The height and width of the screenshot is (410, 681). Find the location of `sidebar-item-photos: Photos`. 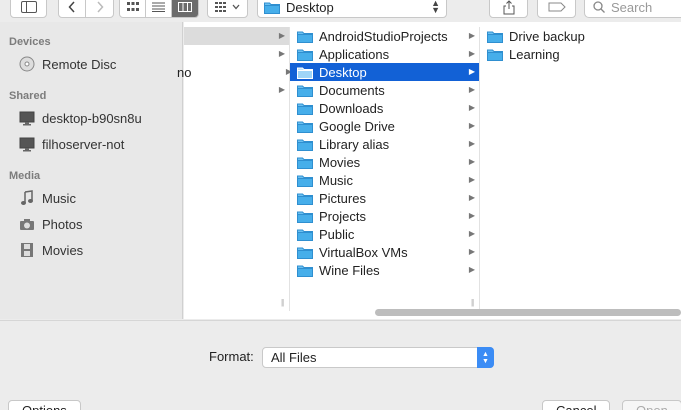

sidebar-item-photos: Photos is located at coordinates (50, 224).